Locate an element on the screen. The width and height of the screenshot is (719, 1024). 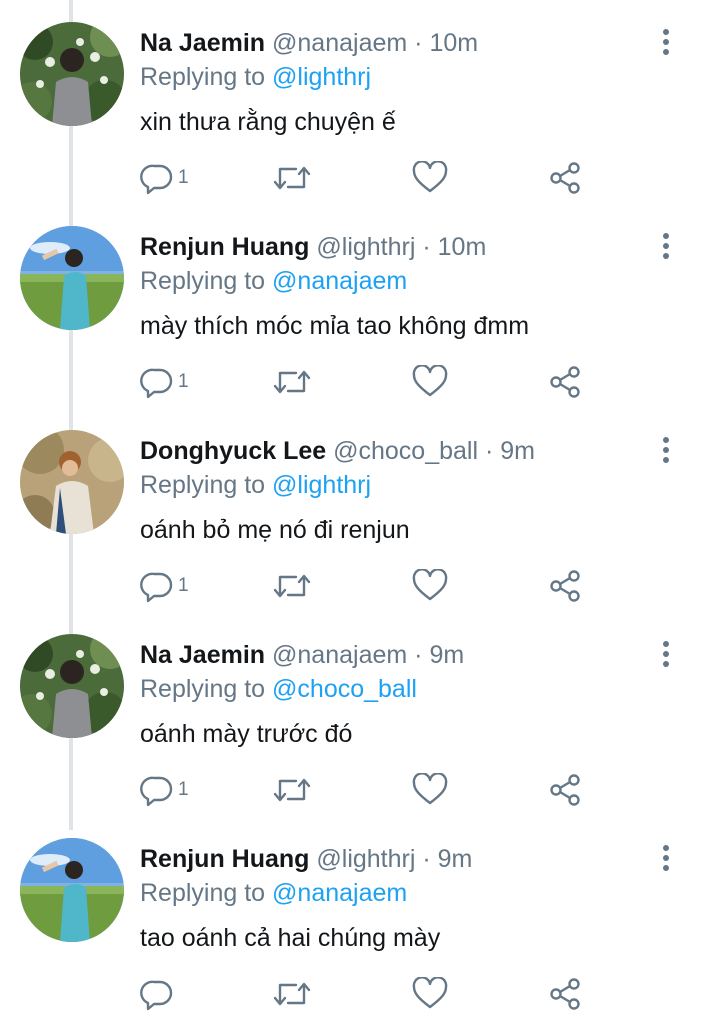
replying-to-line: Replying to @choco_ball is located at coordinates (278, 689).